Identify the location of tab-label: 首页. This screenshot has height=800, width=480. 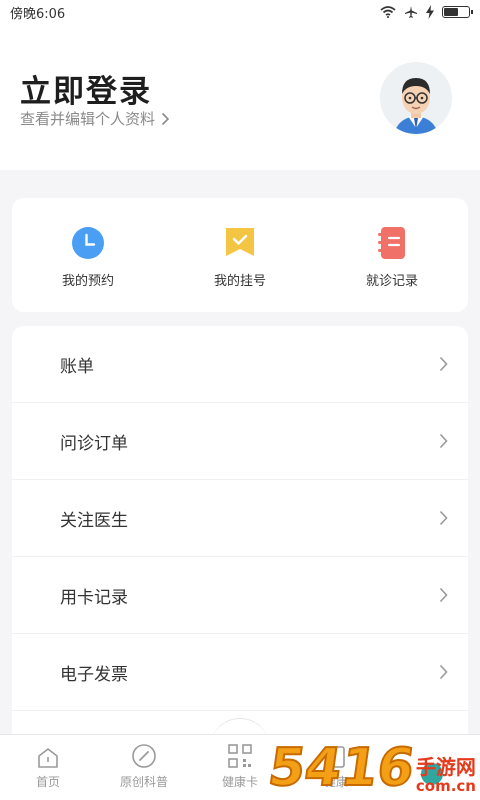
(47, 782).